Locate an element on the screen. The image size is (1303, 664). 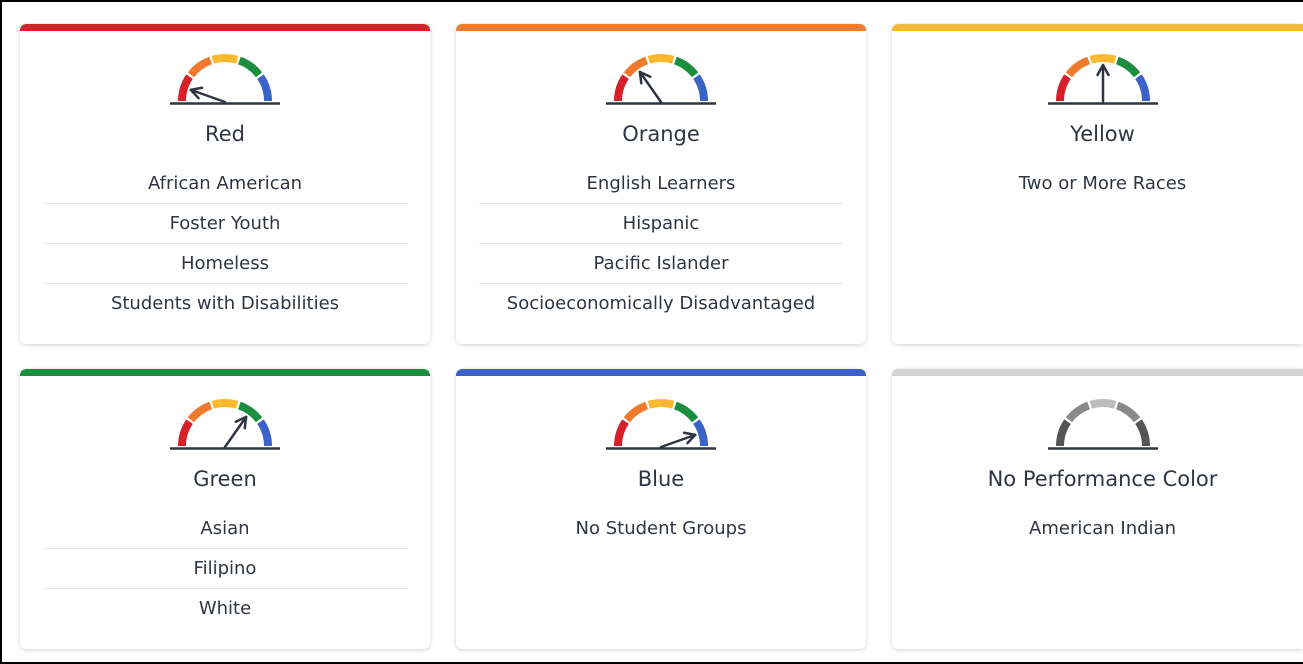
list-item: American Indian is located at coordinates (1102, 528).